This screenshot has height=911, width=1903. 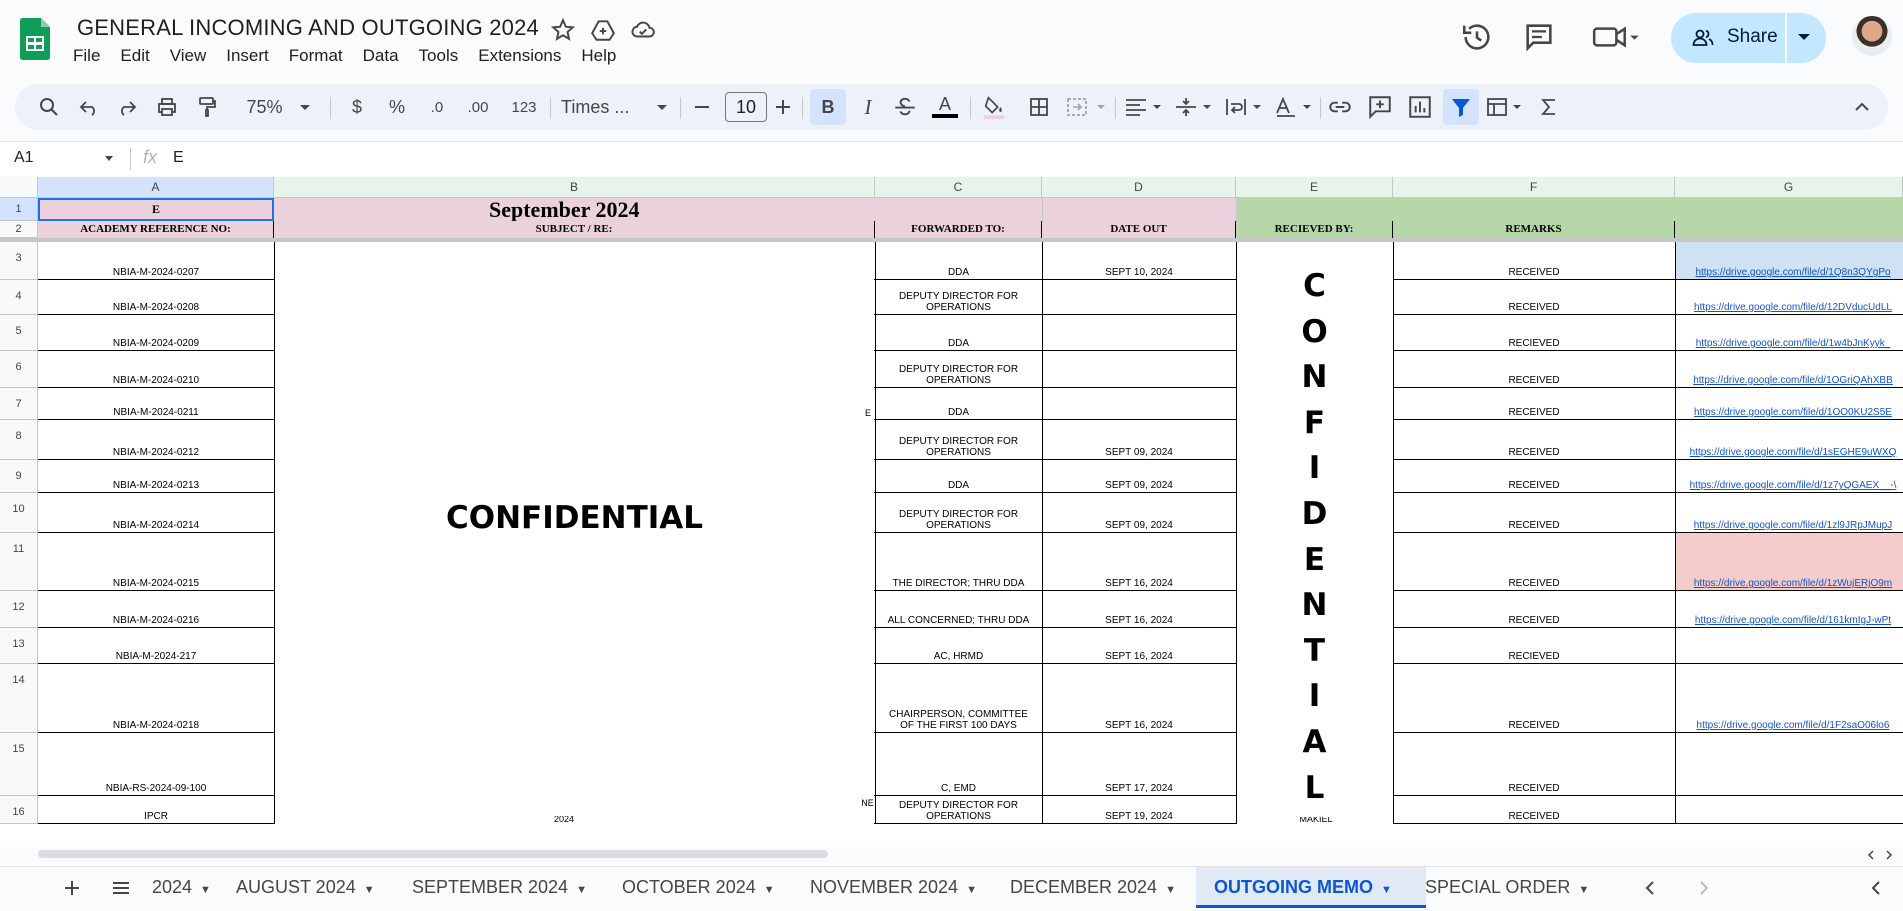 I want to click on row-header: 15, so click(x=19, y=764).